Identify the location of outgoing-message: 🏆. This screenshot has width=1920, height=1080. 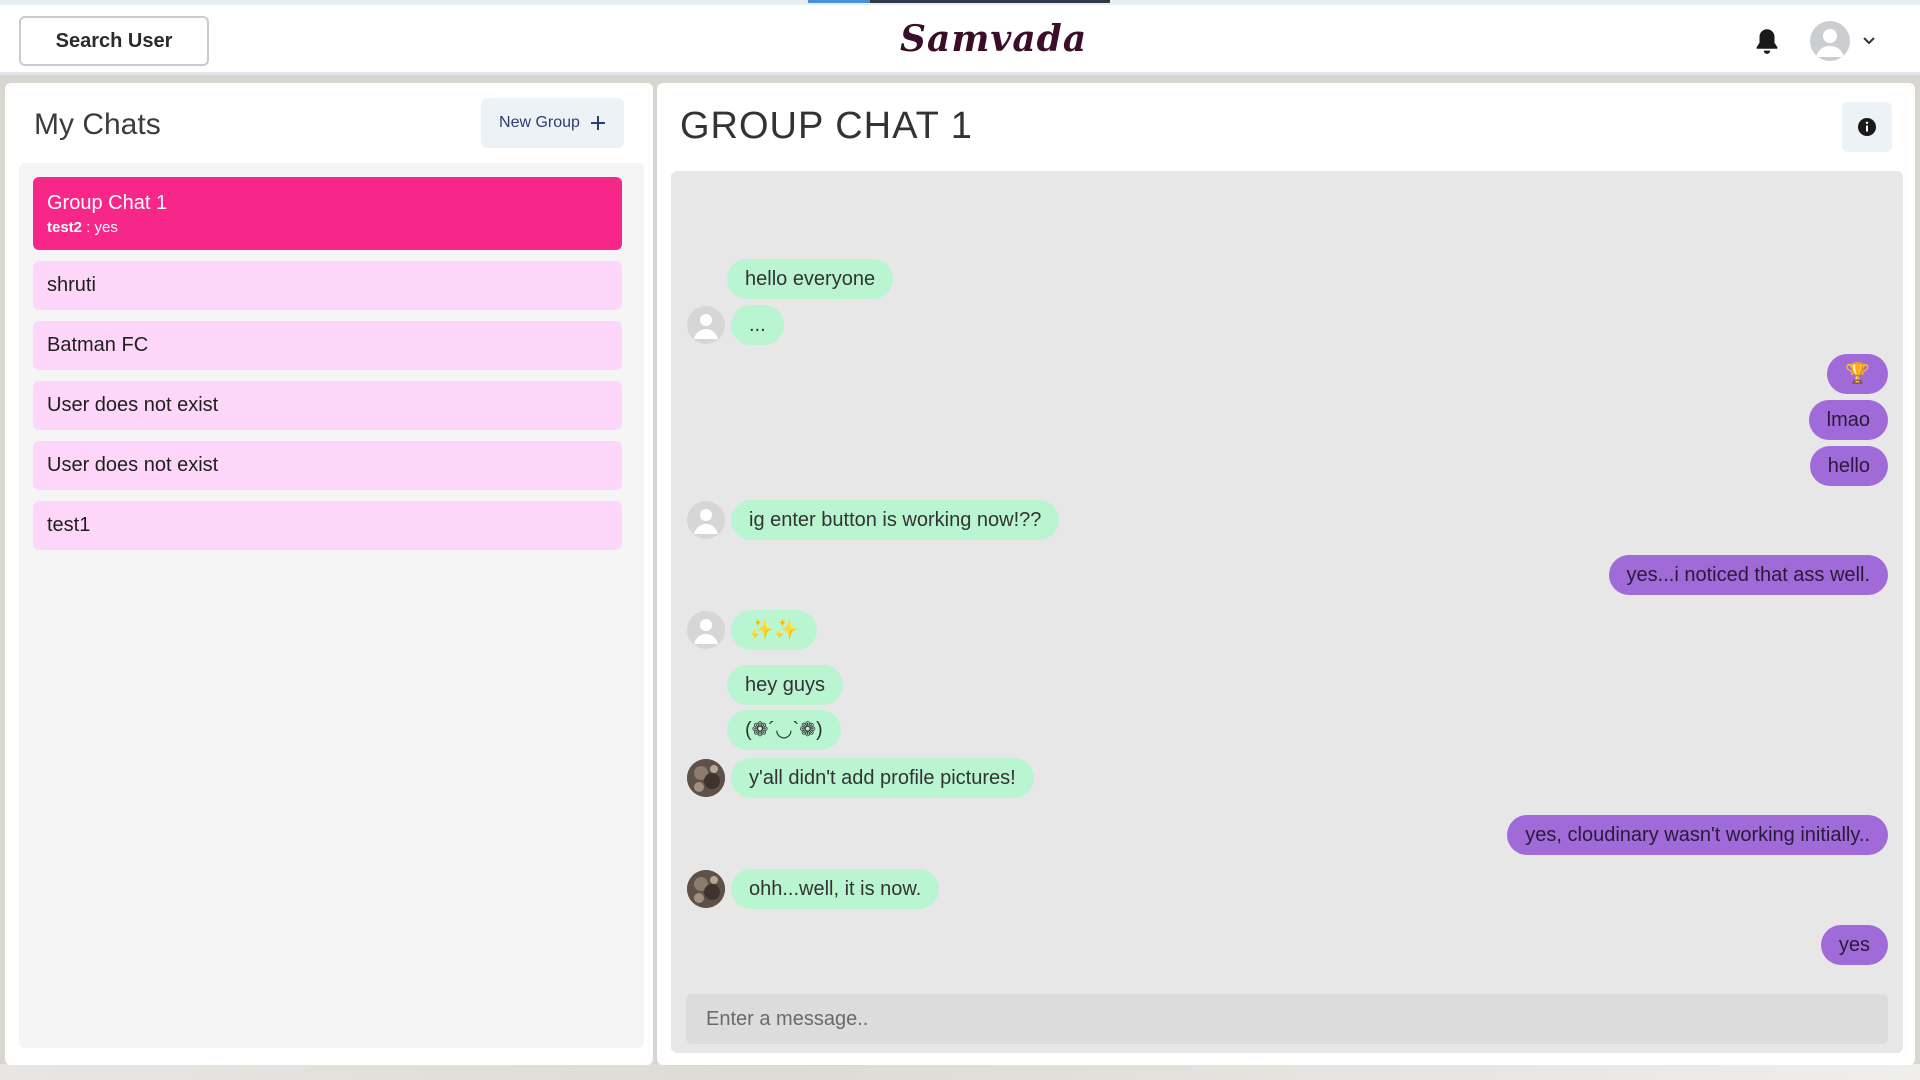
(1857, 374).